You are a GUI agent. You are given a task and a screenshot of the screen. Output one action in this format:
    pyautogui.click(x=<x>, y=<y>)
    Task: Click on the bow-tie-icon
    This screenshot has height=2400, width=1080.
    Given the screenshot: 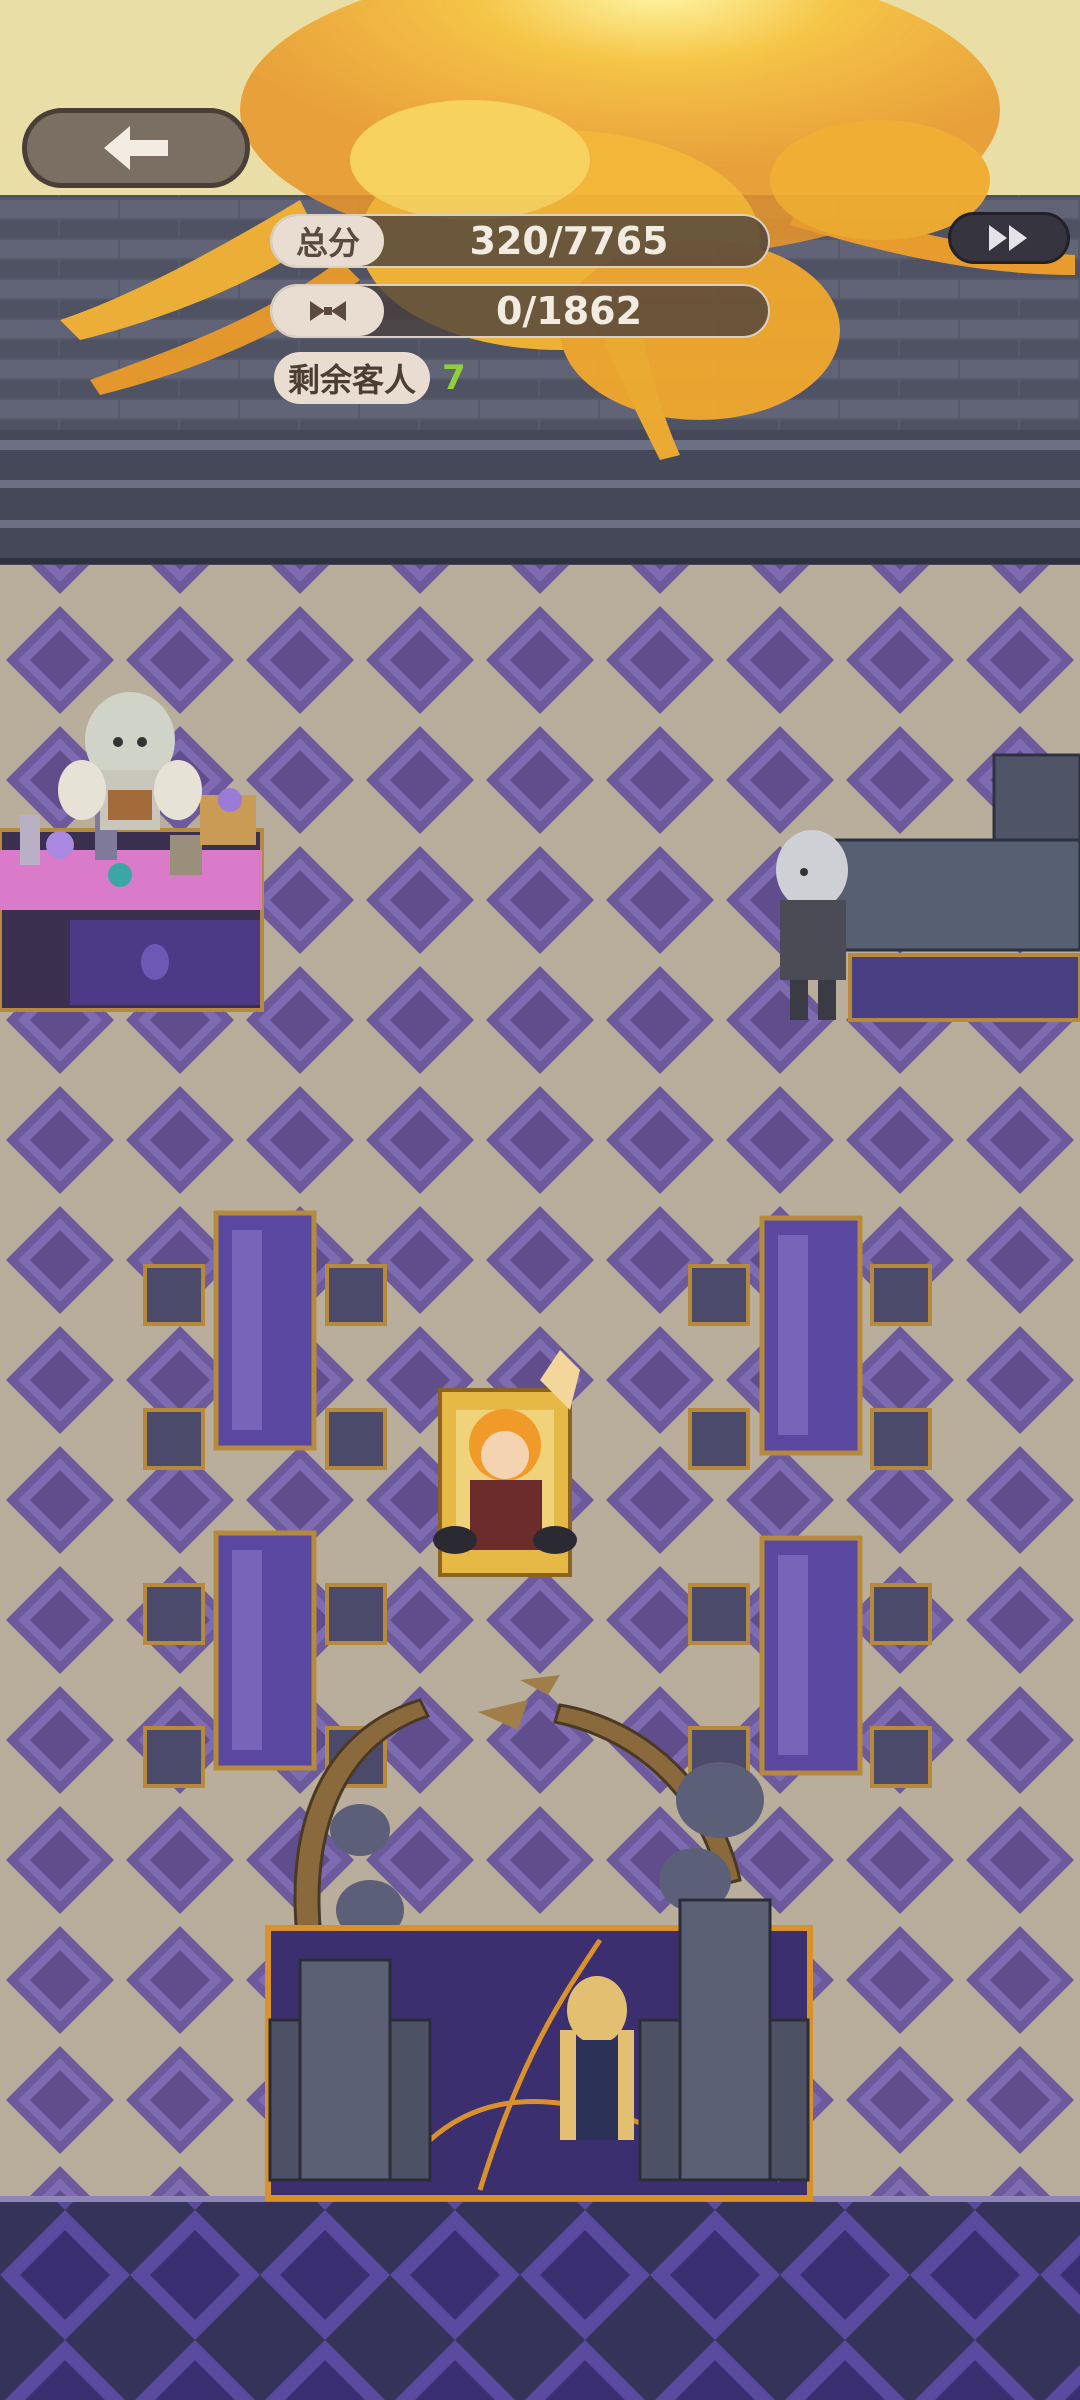 What is the action you would take?
    pyautogui.click(x=328, y=311)
    